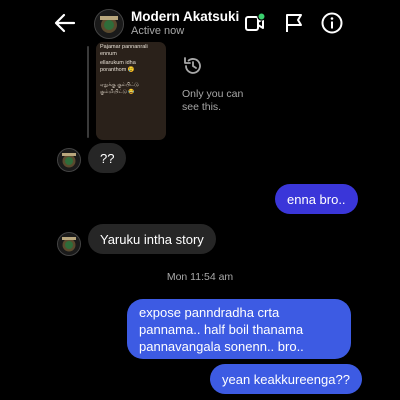  Describe the element at coordinates (193, 66) in the screenshot. I see `history-icon` at that location.